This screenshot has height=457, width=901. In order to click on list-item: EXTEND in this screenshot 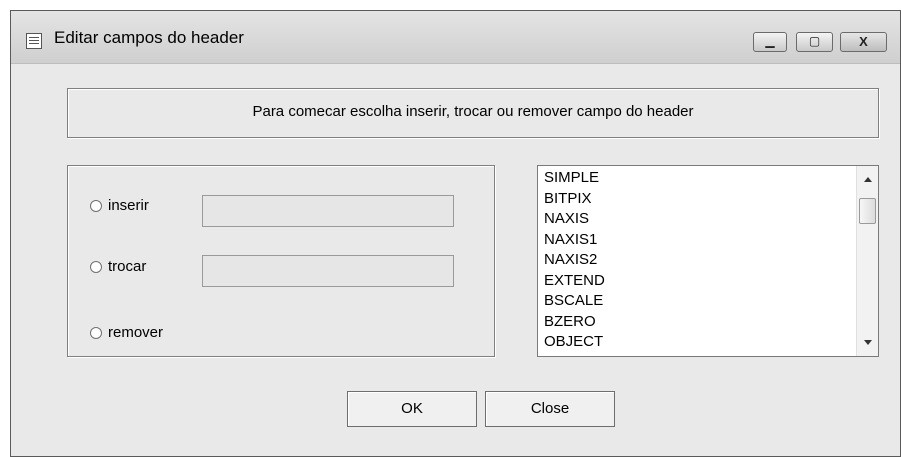, I will do `click(574, 281)`.